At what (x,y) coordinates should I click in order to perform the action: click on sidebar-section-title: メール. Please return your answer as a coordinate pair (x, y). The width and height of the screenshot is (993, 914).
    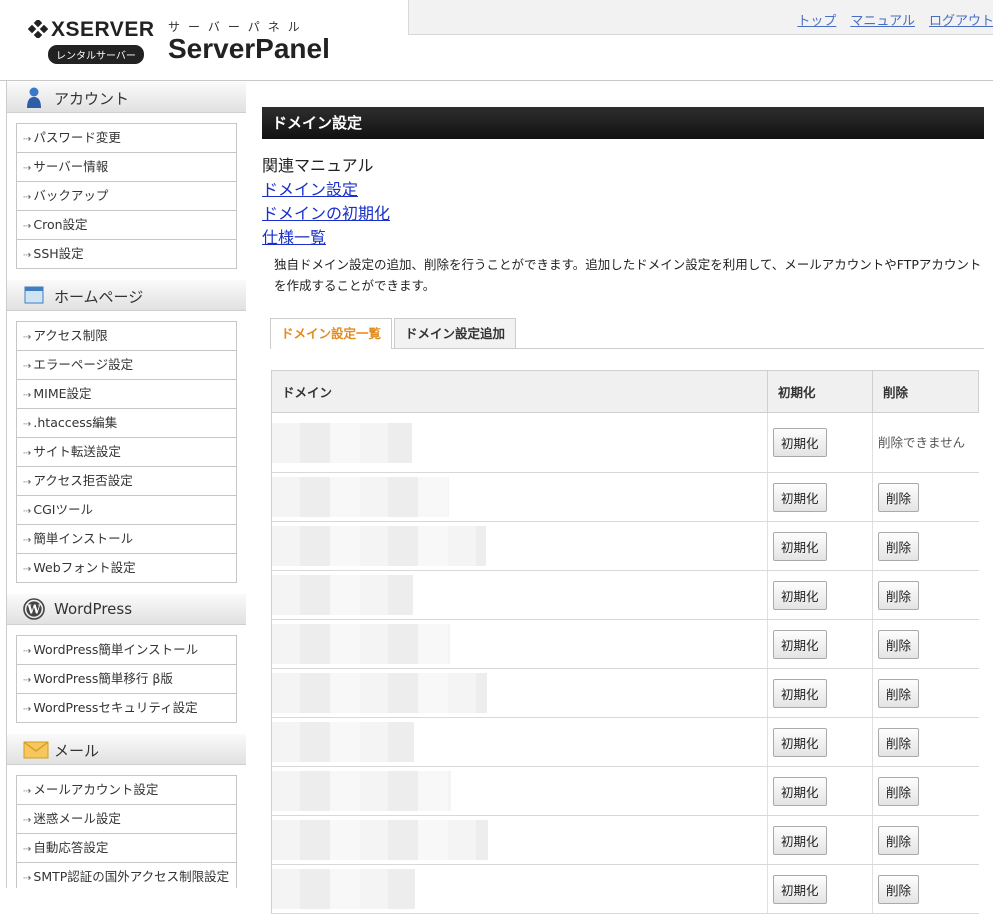
    Looking at the image, I should click on (77, 751).